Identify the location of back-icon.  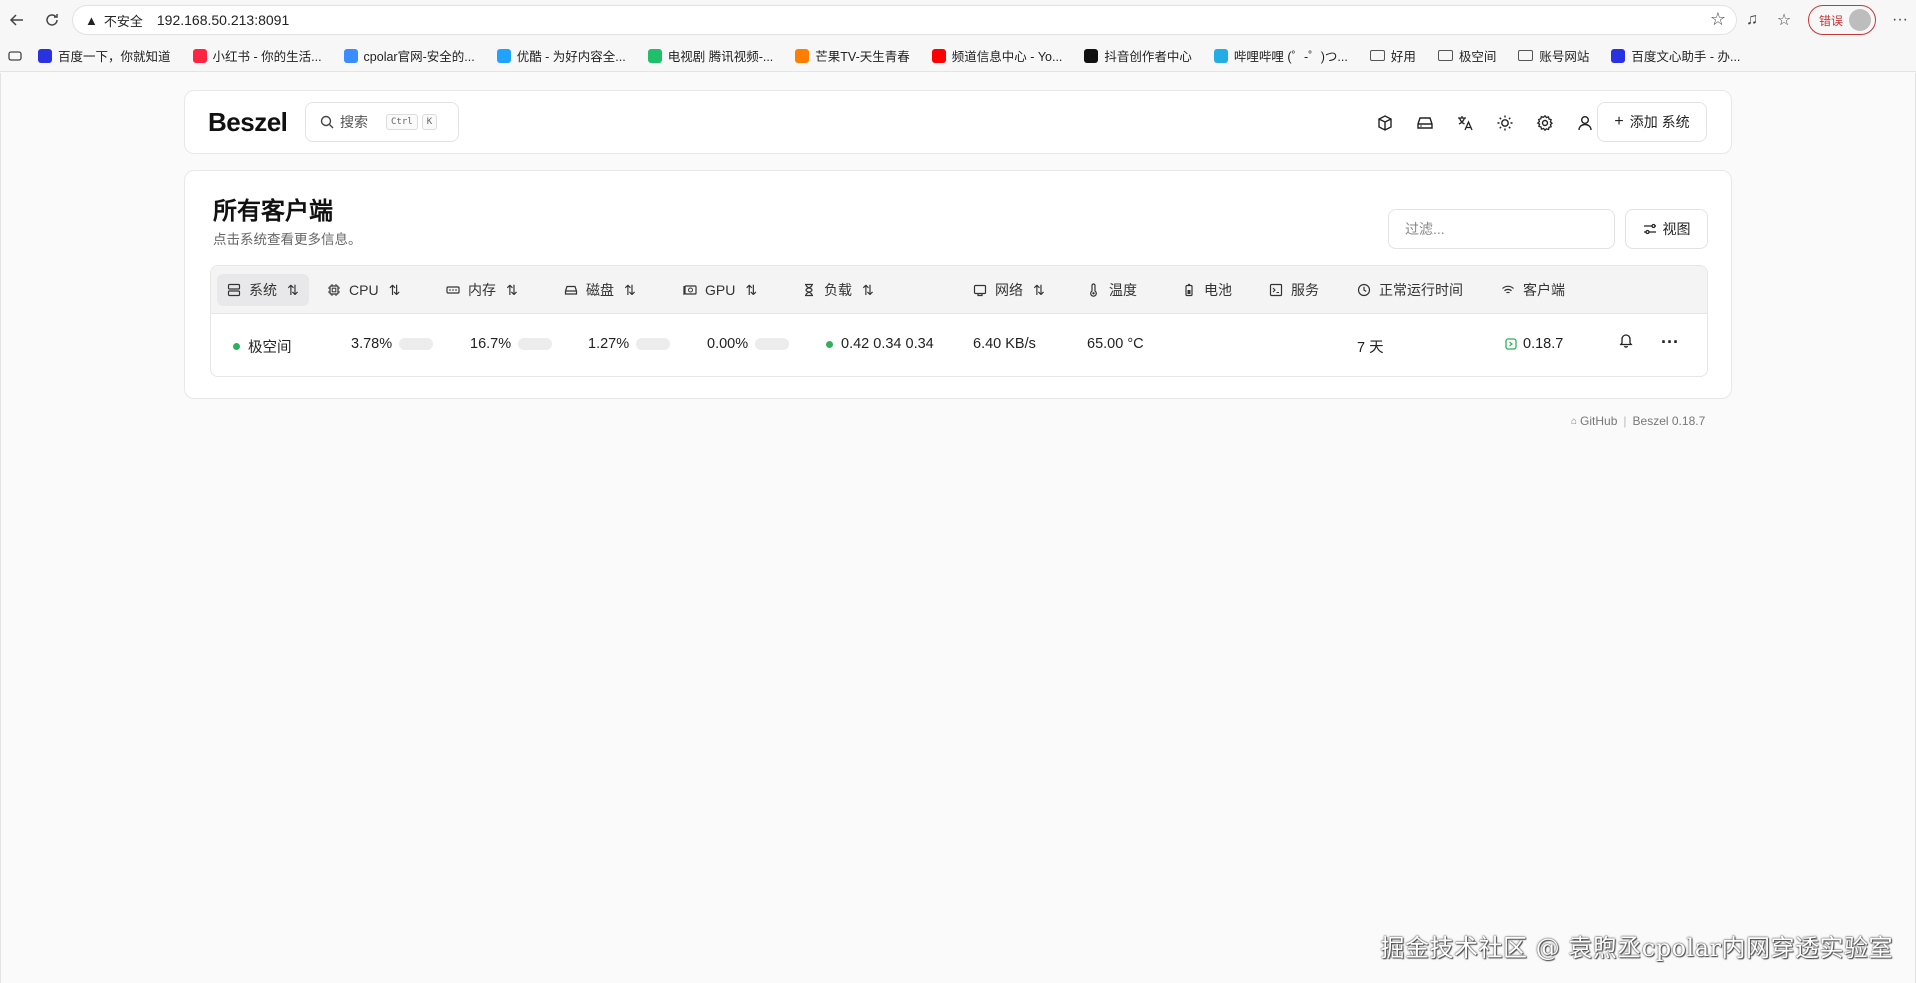
(17, 20).